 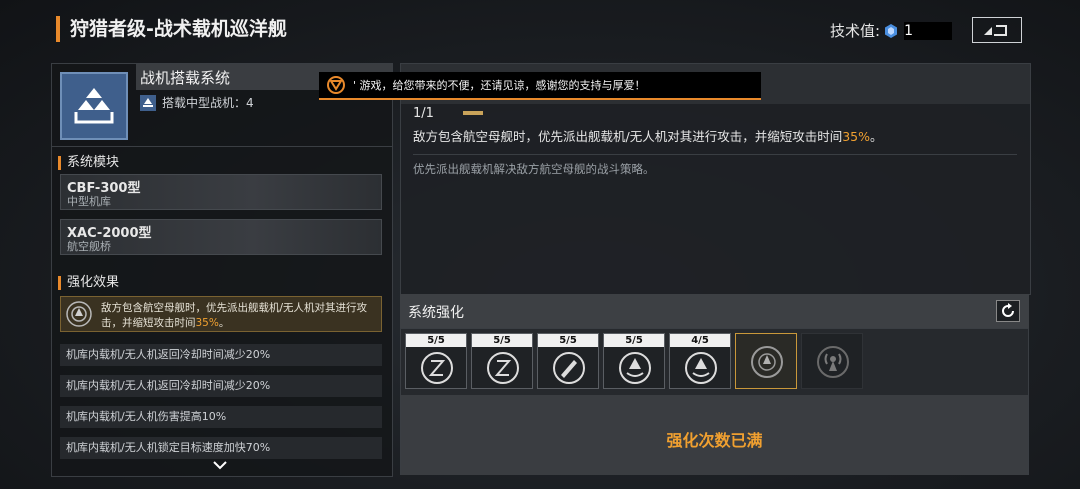 I want to click on warning-icon, so click(x=336, y=85).